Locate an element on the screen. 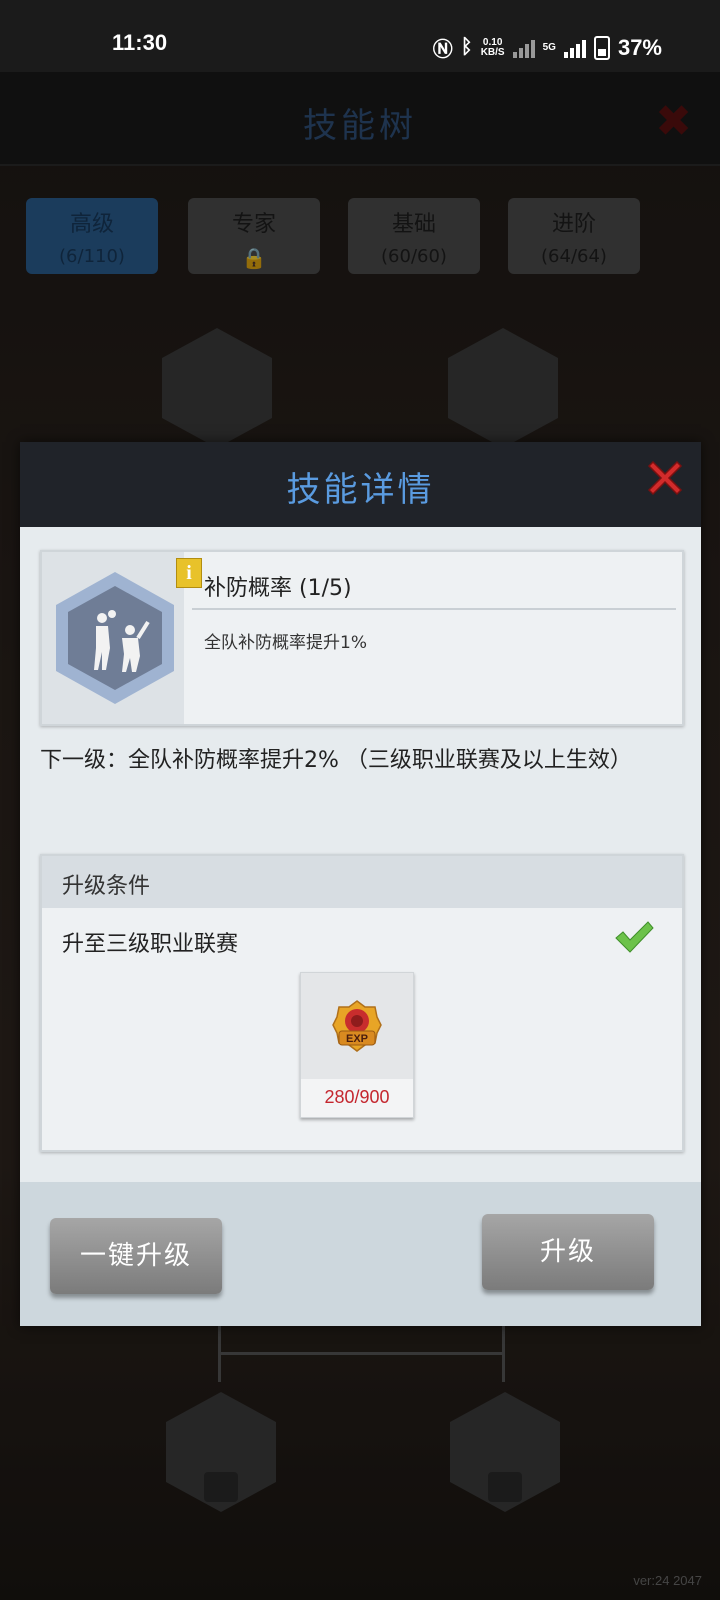 Image resolution: width=720 pixels, height=1600 pixels. conditions-title: 升级条件 is located at coordinates (106, 886).